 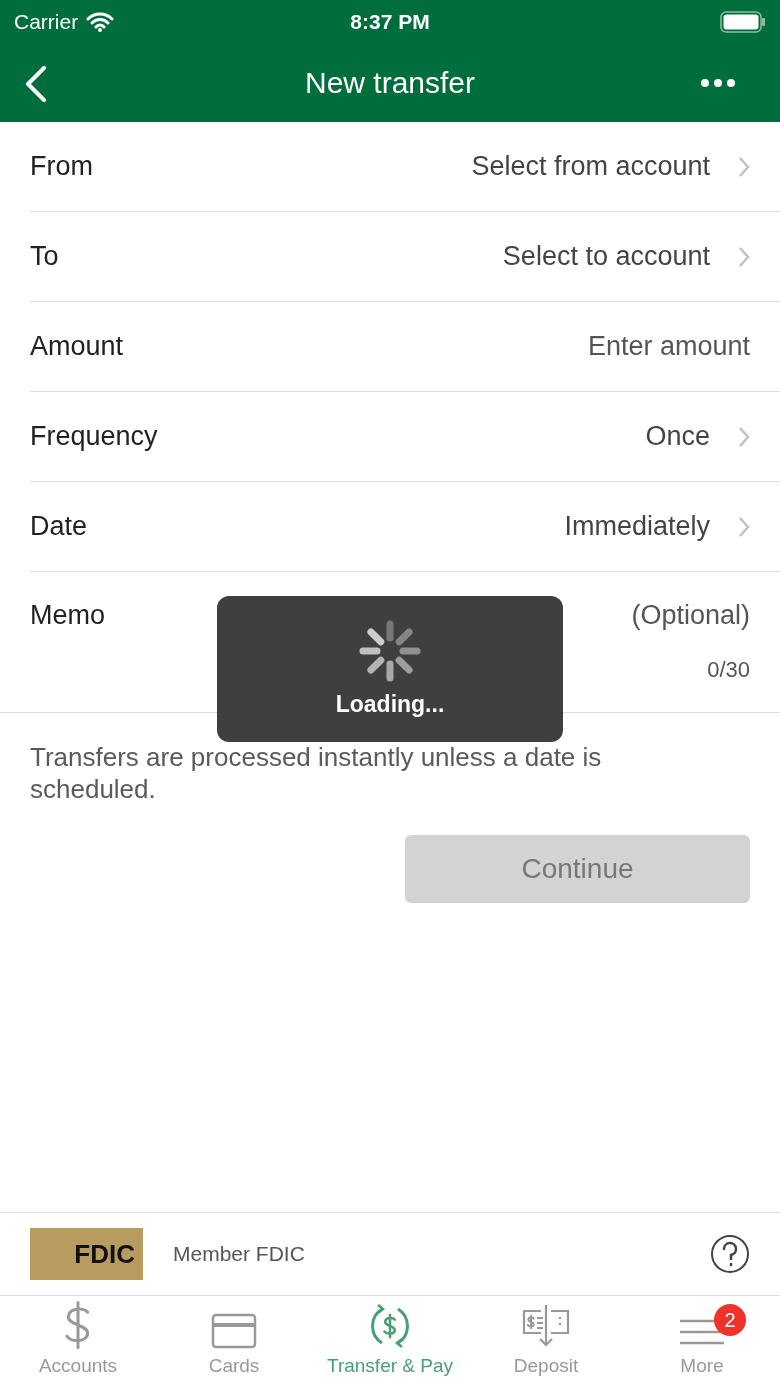 I want to click on back-icon, so click(x=36, y=84).